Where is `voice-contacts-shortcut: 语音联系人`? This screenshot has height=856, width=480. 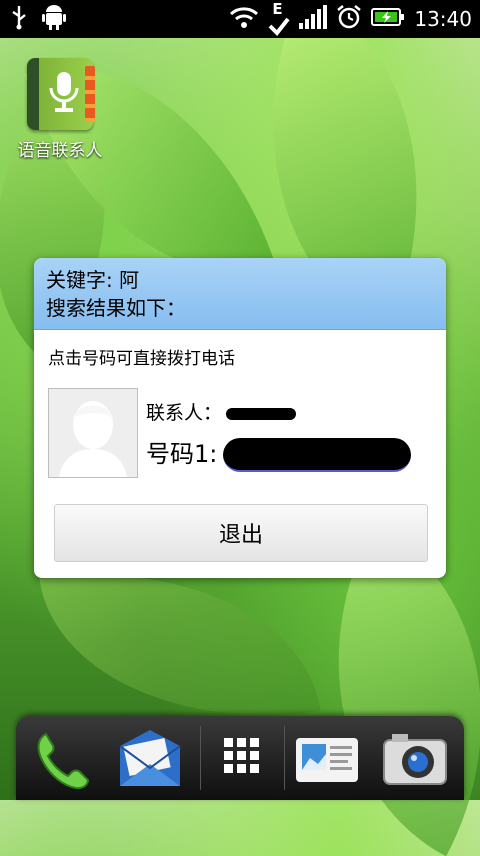 voice-contacts-shortcut: 语音联系人 is located at coordinates (60, 109).